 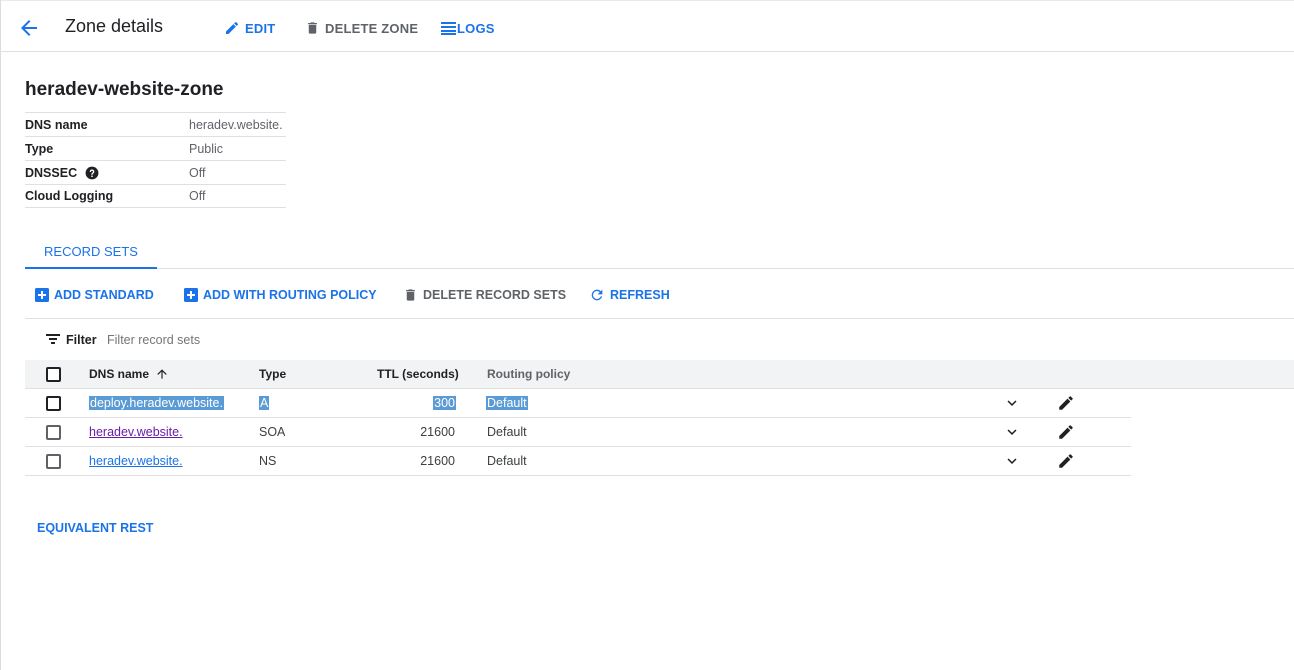 I want to click on column-routing-policy: Routing policy, so click(x=528, y=374).